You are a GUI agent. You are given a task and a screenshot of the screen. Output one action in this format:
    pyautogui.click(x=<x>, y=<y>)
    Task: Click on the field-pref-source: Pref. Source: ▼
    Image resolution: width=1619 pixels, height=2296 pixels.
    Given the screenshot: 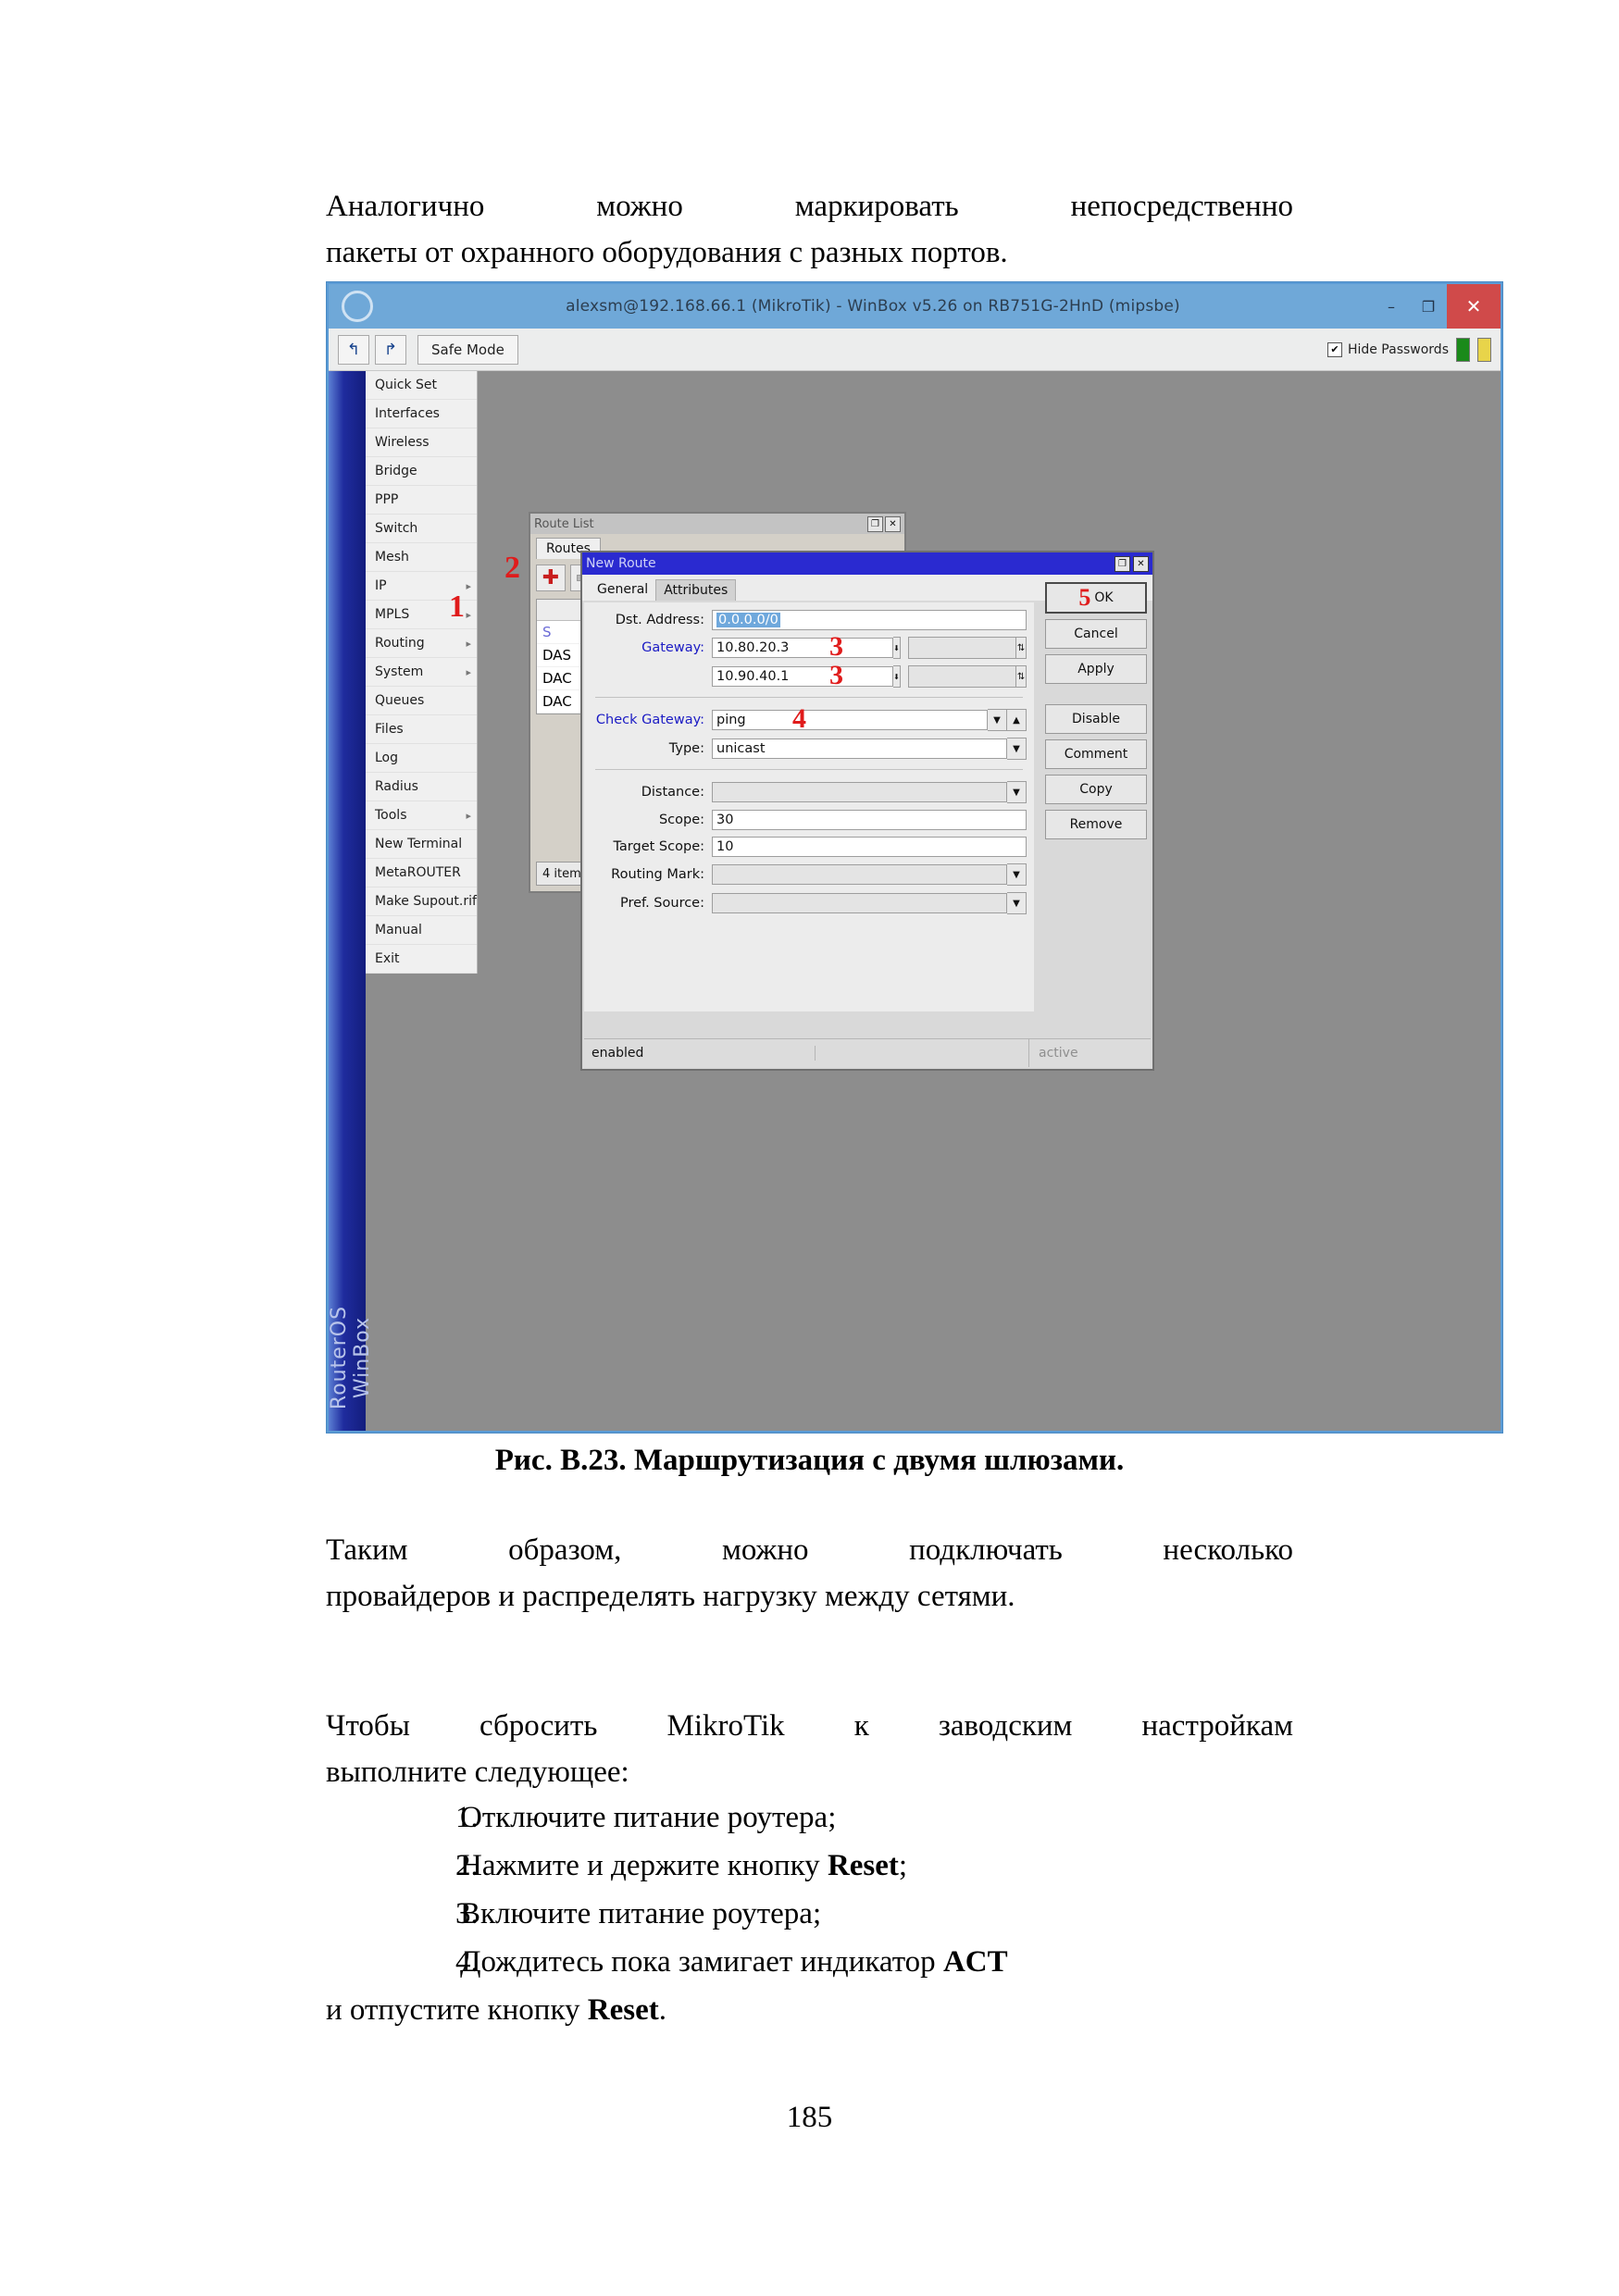 What is the action you would take?
    pyautogui.click(x=810, y=903)
    